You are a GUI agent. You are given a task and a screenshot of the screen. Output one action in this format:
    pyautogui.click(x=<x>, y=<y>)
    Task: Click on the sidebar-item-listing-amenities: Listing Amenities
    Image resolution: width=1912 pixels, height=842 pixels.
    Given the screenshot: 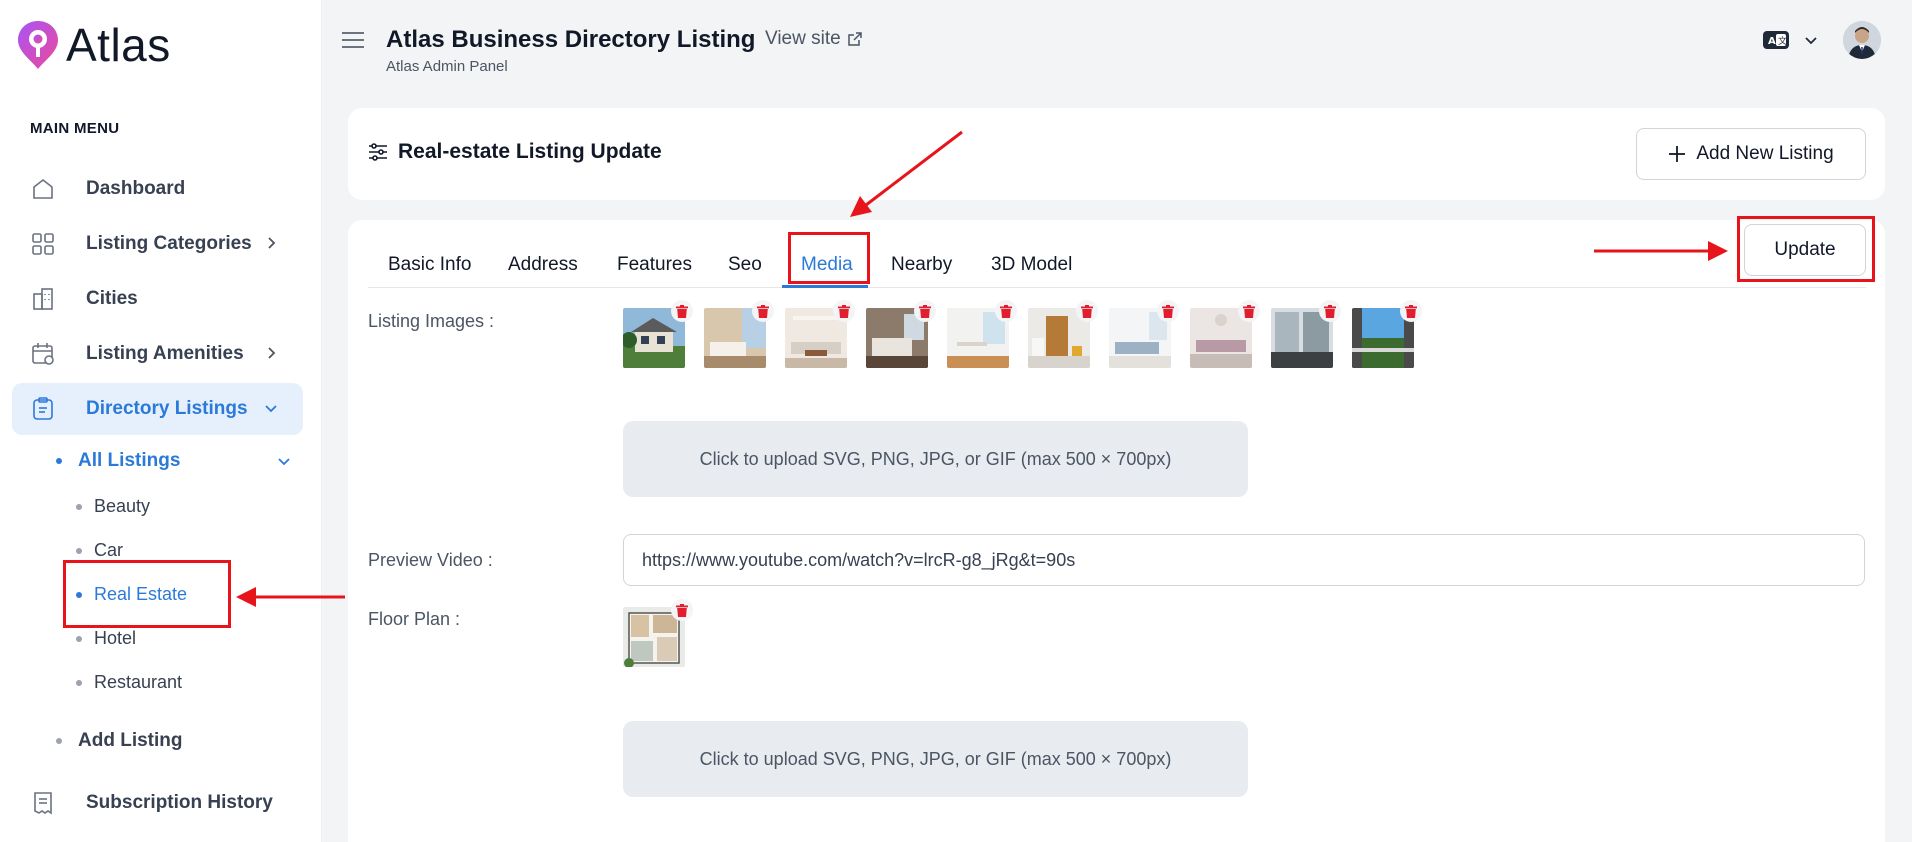 What is the action you would take?
    pyautogui.click(x=157, y=354)
    